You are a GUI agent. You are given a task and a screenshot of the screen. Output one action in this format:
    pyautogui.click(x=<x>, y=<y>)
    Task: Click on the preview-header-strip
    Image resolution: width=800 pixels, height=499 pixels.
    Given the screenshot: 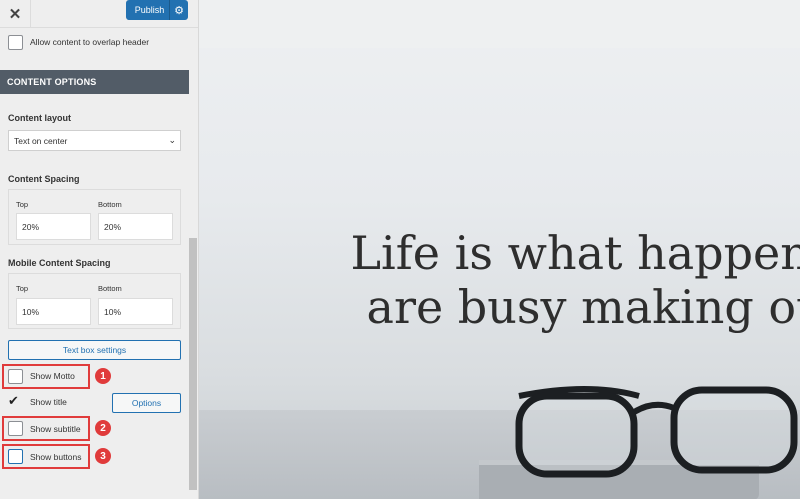 What is the action you would take?
    pyautogui.click(x=499, y=24)
    